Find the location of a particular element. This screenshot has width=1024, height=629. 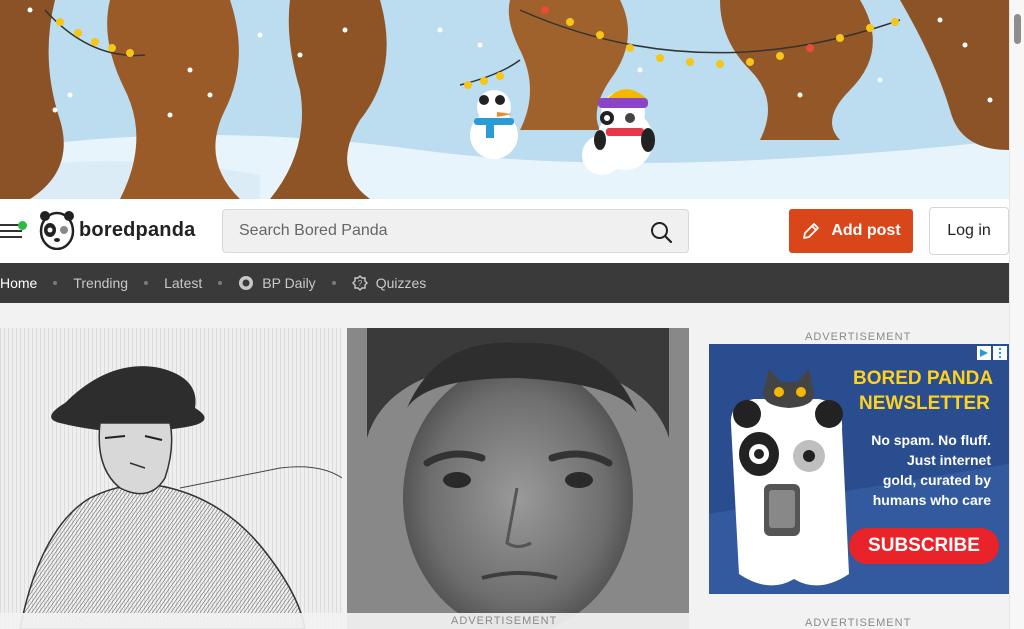

add-post-button: Add post is located at coordinates (851, 231).